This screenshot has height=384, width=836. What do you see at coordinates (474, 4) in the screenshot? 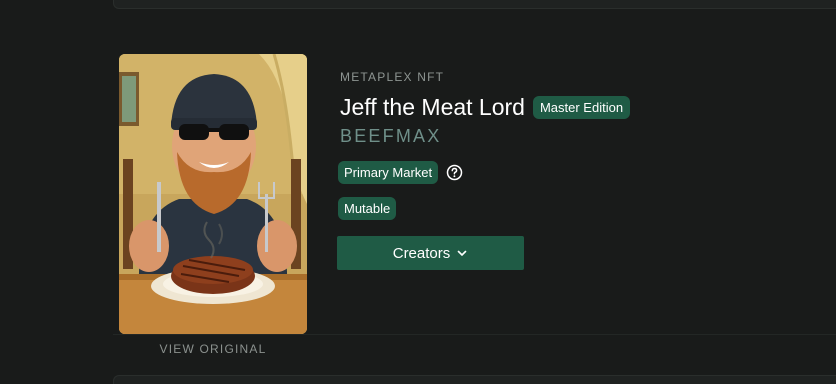
I see `previous-card` at bounding box center [474, 4].